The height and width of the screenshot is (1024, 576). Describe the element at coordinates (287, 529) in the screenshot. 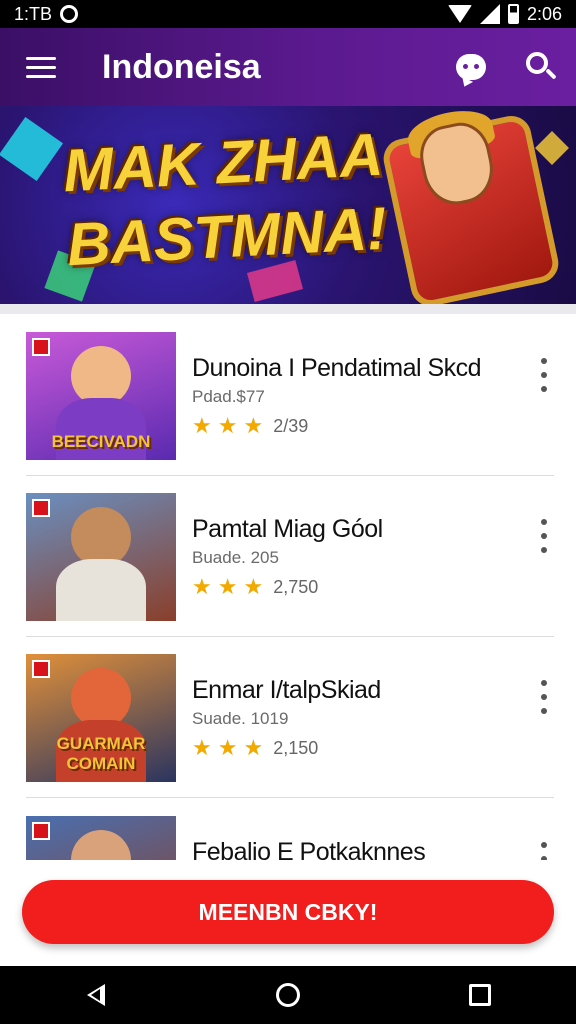

I see `game-title: Pamtal Miag Góol` at that location.